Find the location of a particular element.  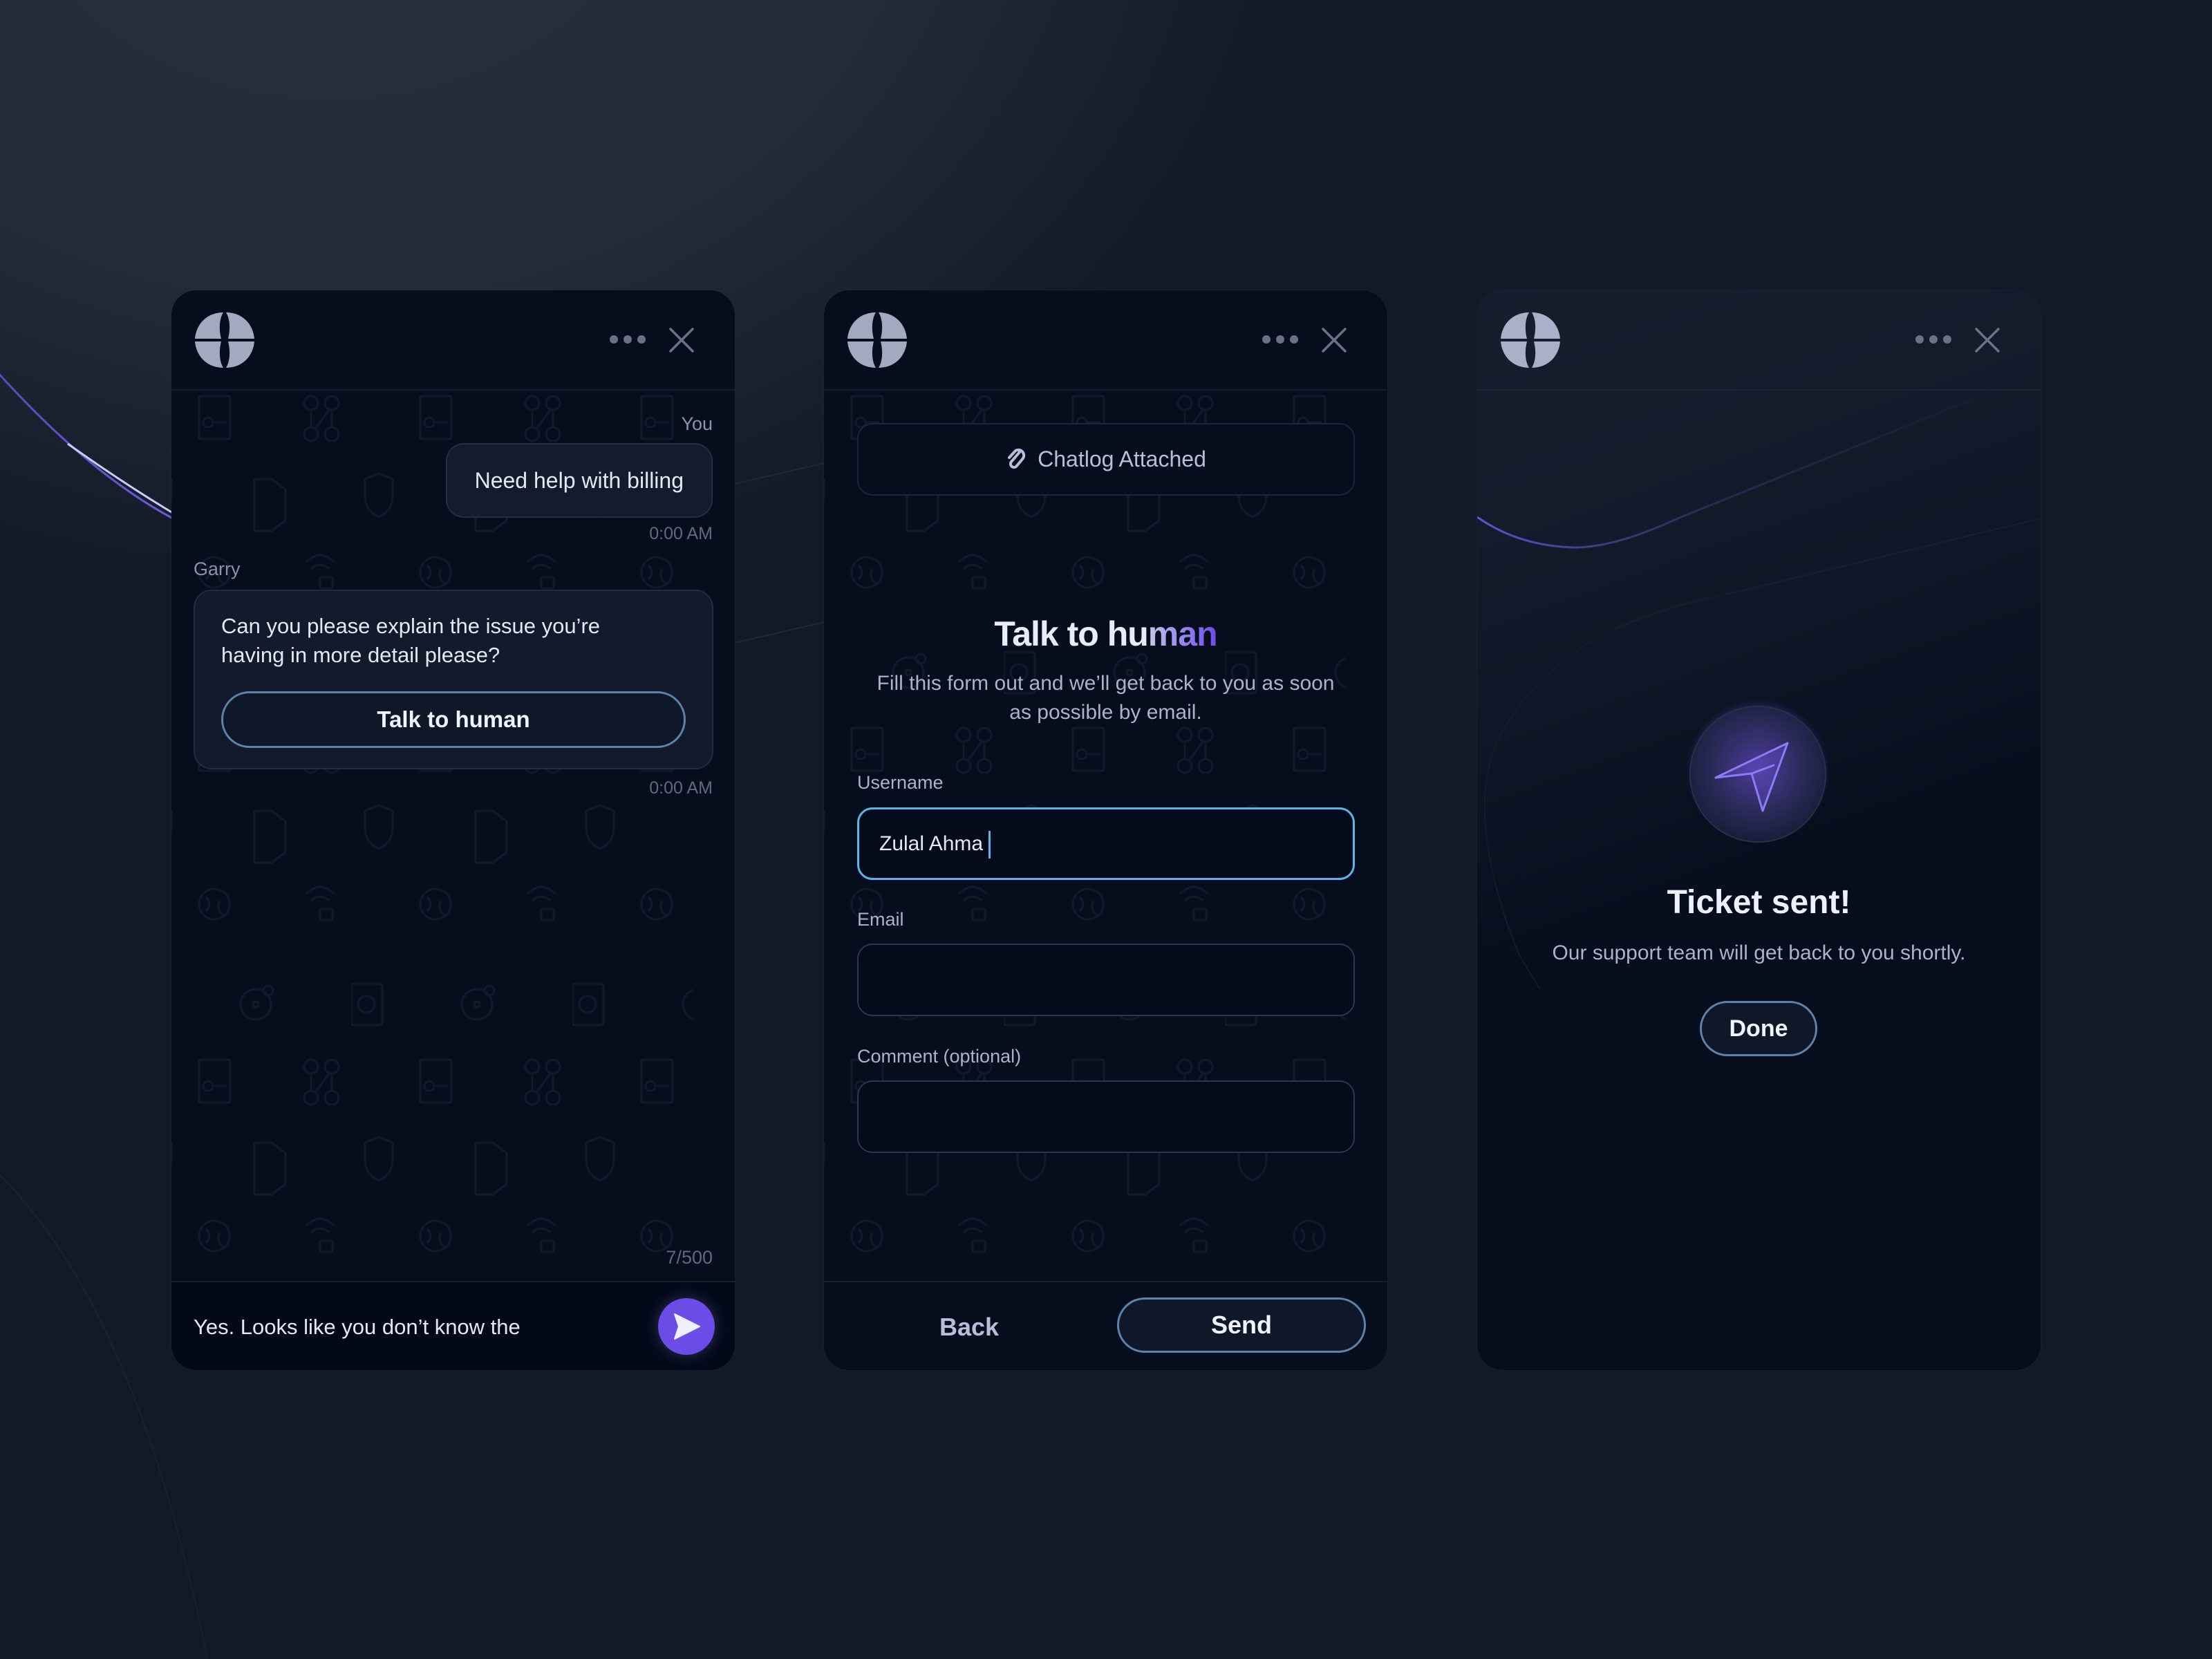

send-button: Send is located at coordinates (1241, 1325).